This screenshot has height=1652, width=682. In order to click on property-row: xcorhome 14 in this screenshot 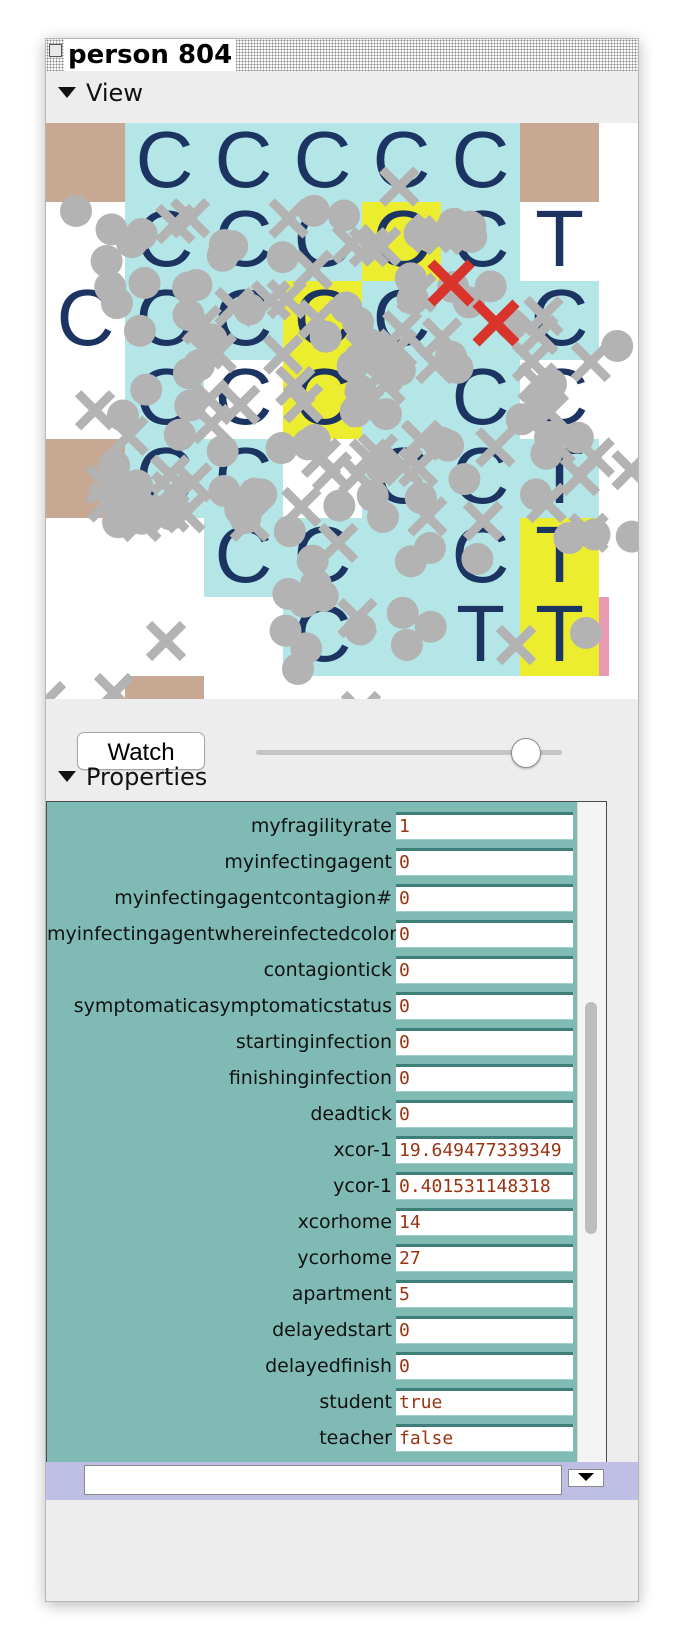, I will do `click(326, 1222)`.